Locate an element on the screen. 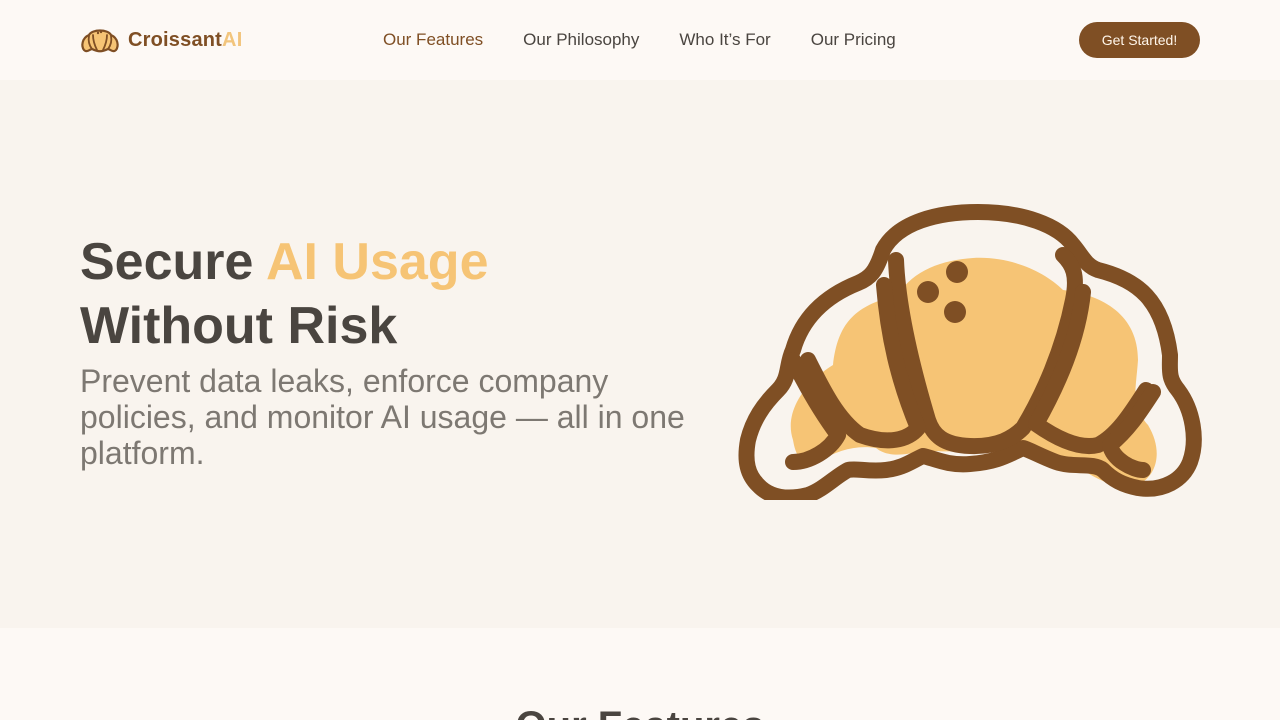 The height and width of the screenshot is (720, 1280). logo-text-accent: AI is located at coordinates (232, 39).